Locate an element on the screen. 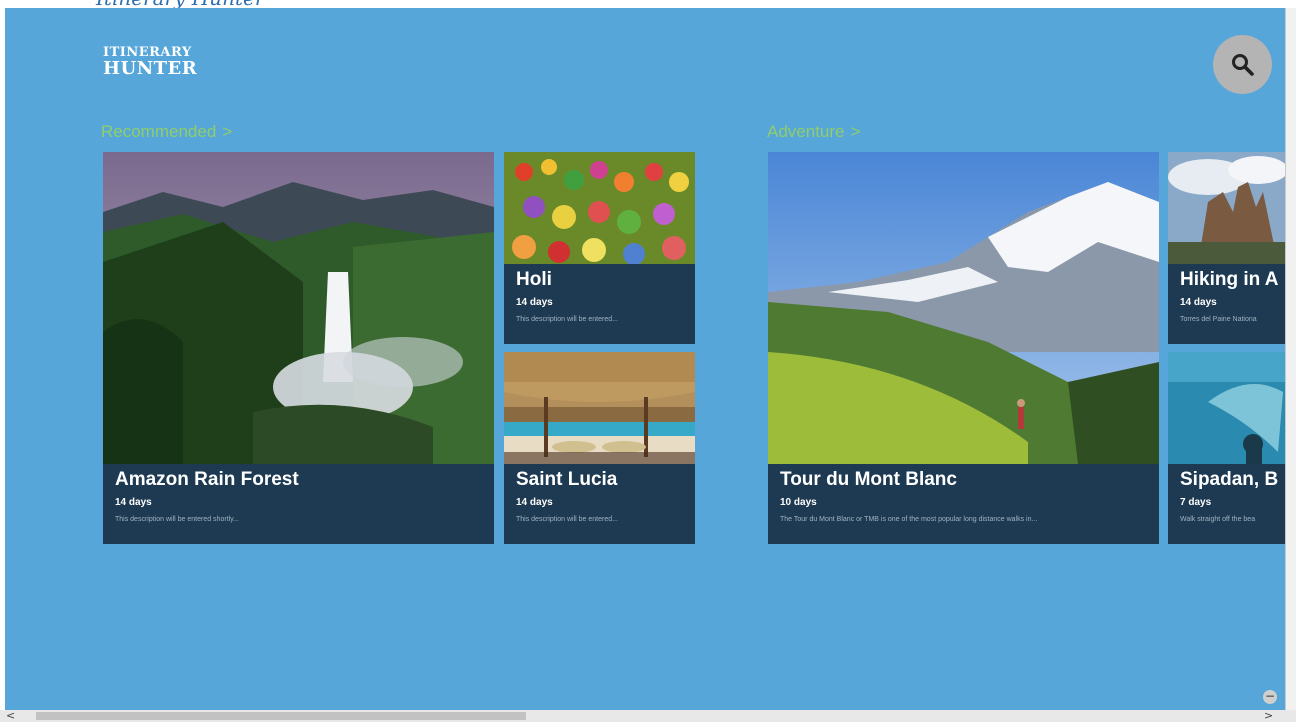 This screenshot has width=1296, height=722. tile-title: Holi is located at coordinates (534, 279).